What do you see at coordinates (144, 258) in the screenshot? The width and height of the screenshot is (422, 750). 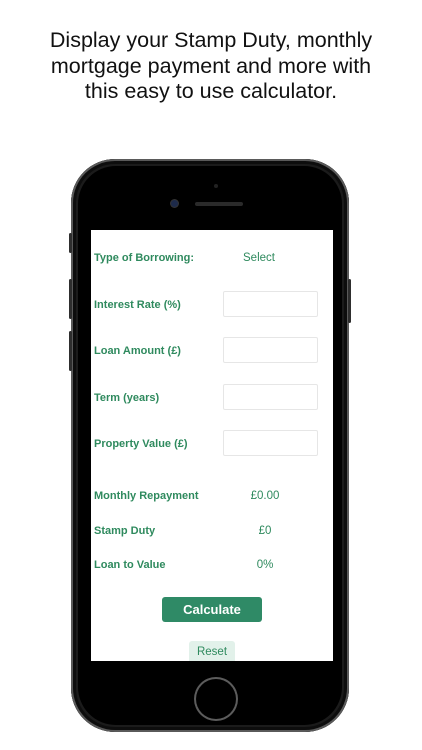 I see `borrowing-type-label: Type of Borrowing:` at bounding box center [144, 258].